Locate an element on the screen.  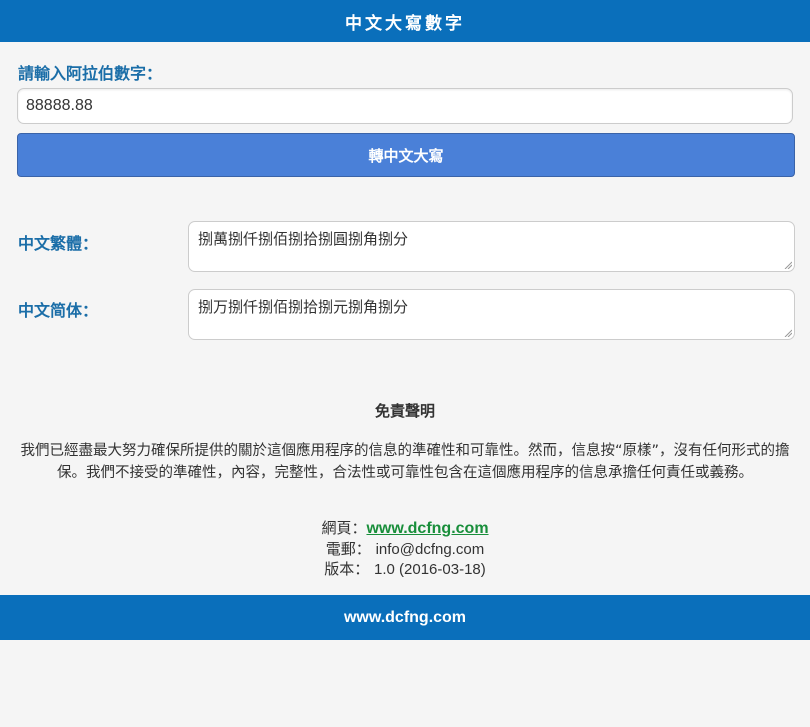
simplified-label: 中文简体： is located at coordinates (58, 310).